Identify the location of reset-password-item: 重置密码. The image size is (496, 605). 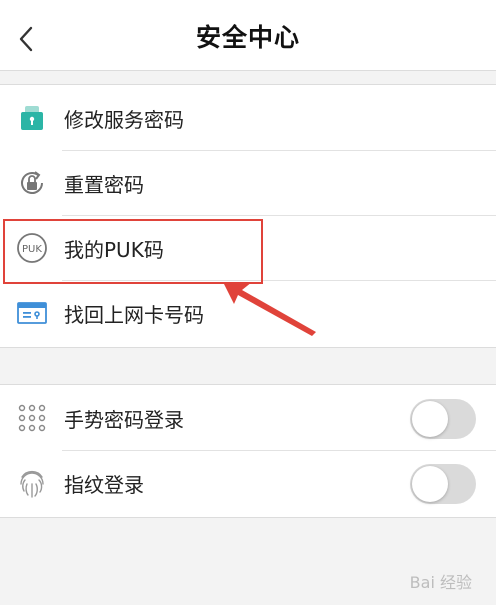
(248, 182).